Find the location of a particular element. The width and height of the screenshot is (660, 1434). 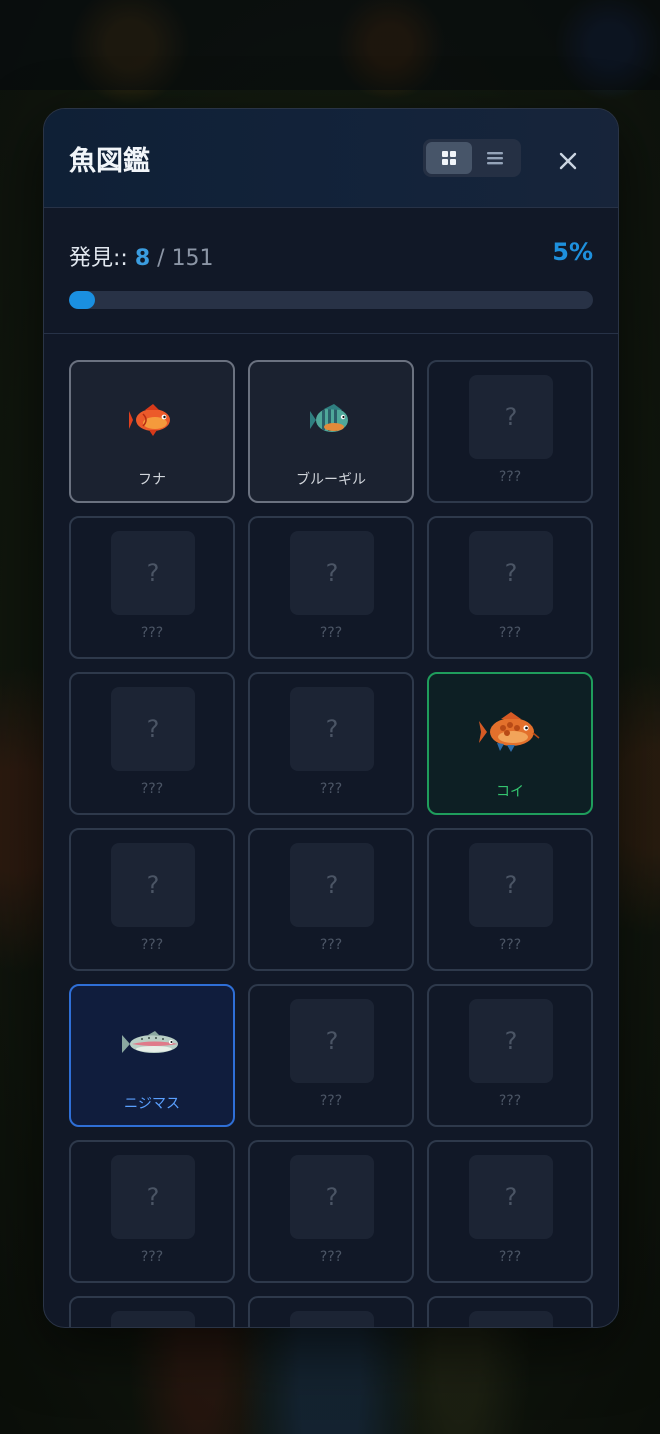

progress-bar-fill is located at coordinates (82, 300).